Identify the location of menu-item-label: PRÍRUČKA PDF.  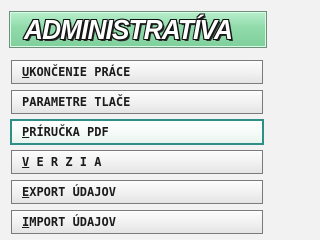
(65, 132).